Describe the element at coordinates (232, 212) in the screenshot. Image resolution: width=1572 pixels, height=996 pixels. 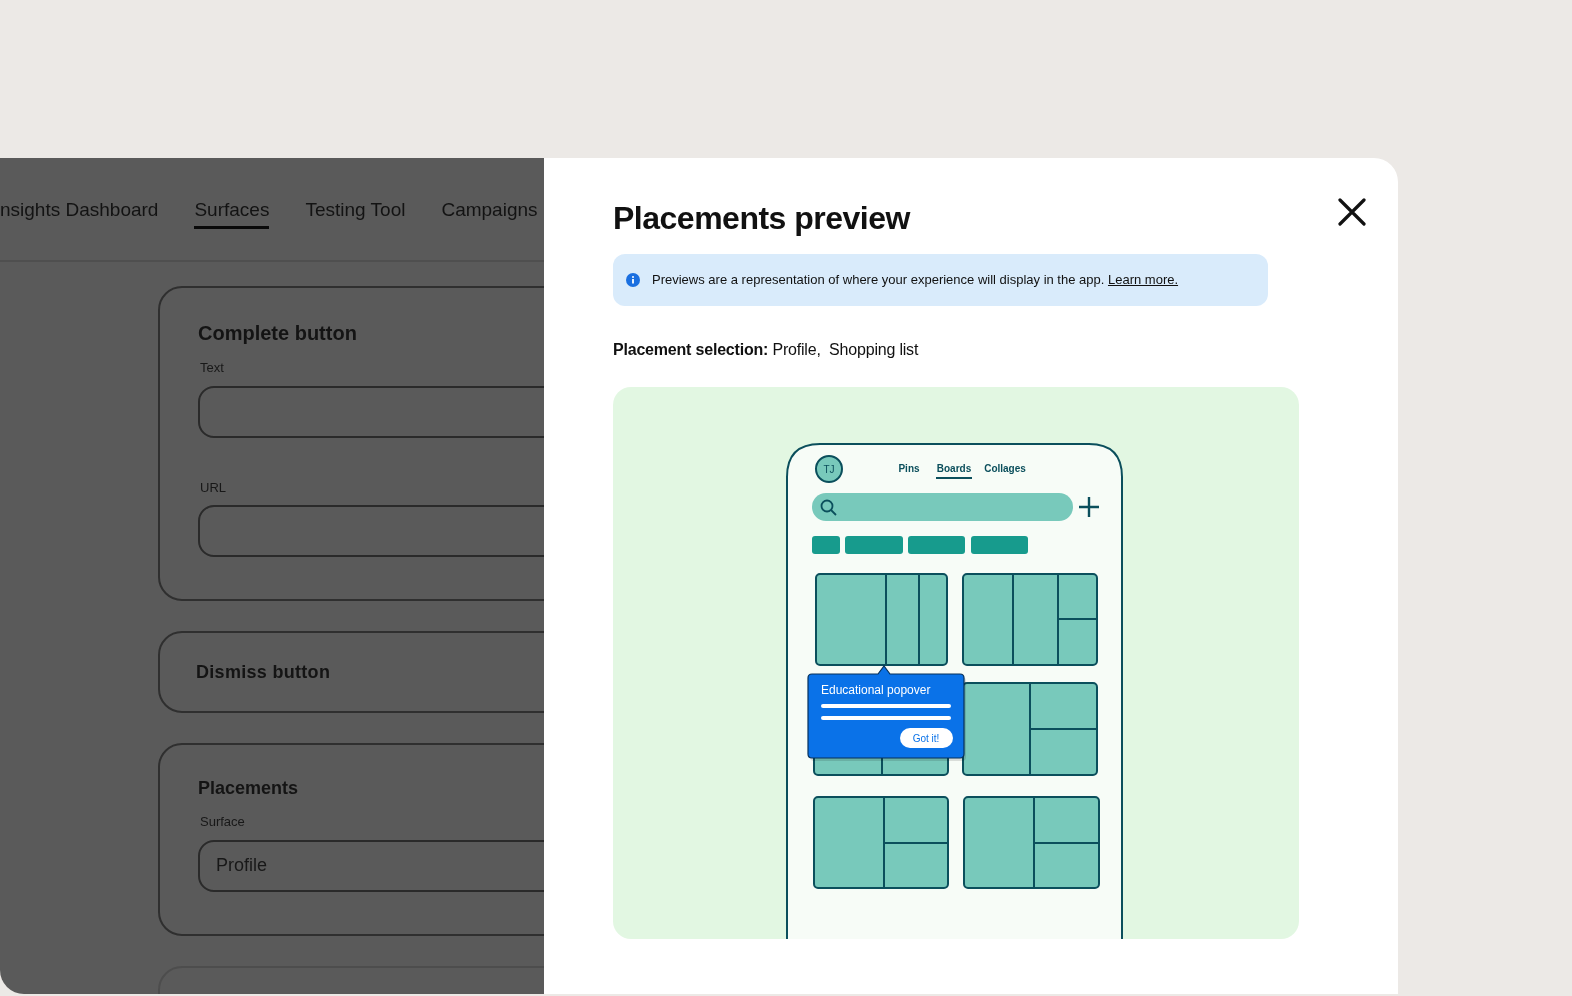
I see `nav-tab: Surfaces` at that location.